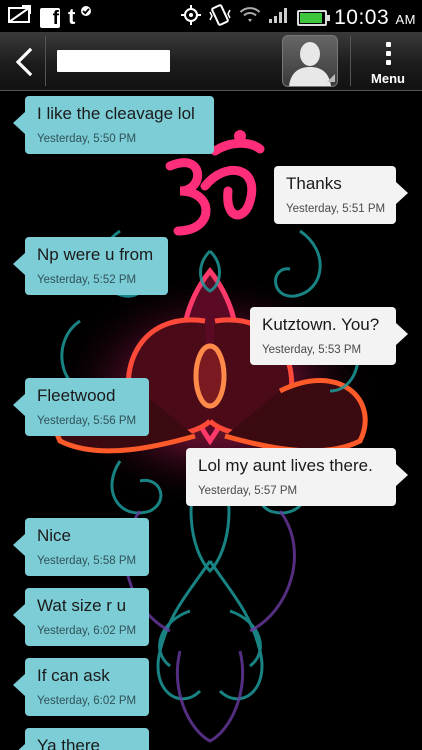 Image resolution: width=422 pixels, height=750 pixels. Describe the element at coordinates (87, 139) in the screenshot. I see `message-timestamp: Yesterday, 5:50 PM` at that location.